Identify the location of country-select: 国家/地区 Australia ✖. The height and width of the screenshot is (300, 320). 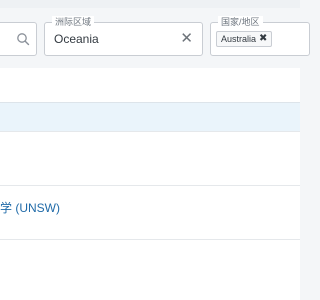
(260, 36).